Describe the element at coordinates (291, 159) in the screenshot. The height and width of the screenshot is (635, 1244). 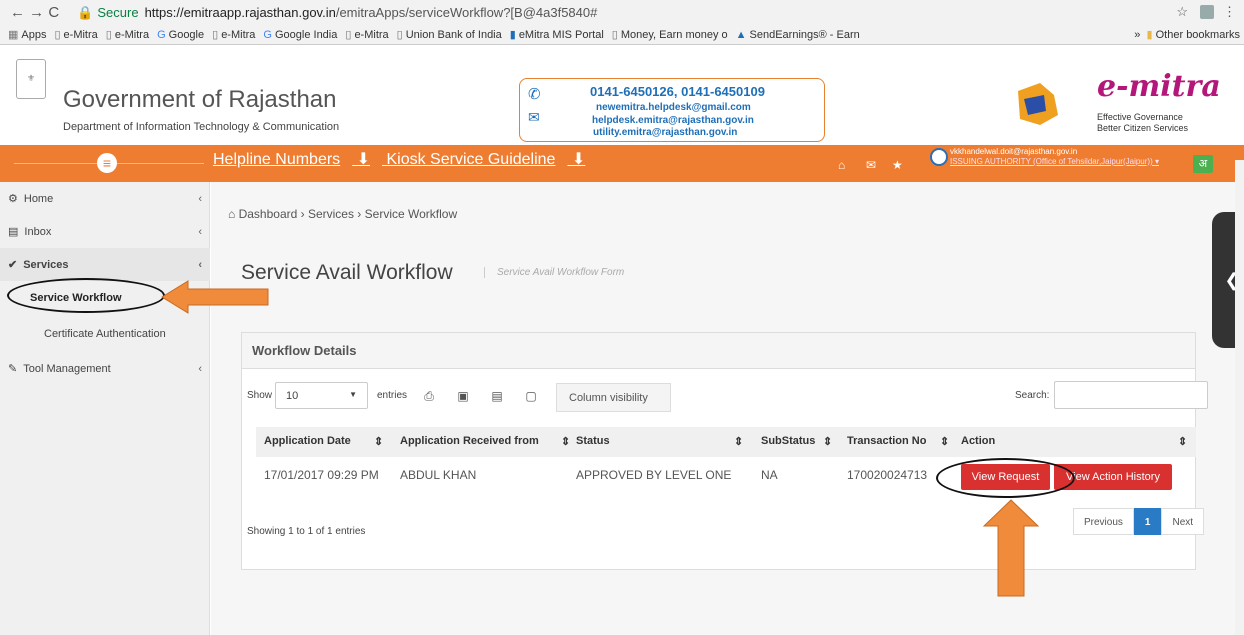
I see `helpline-numbers-link: Helpline Numbers ⬇` at that location.